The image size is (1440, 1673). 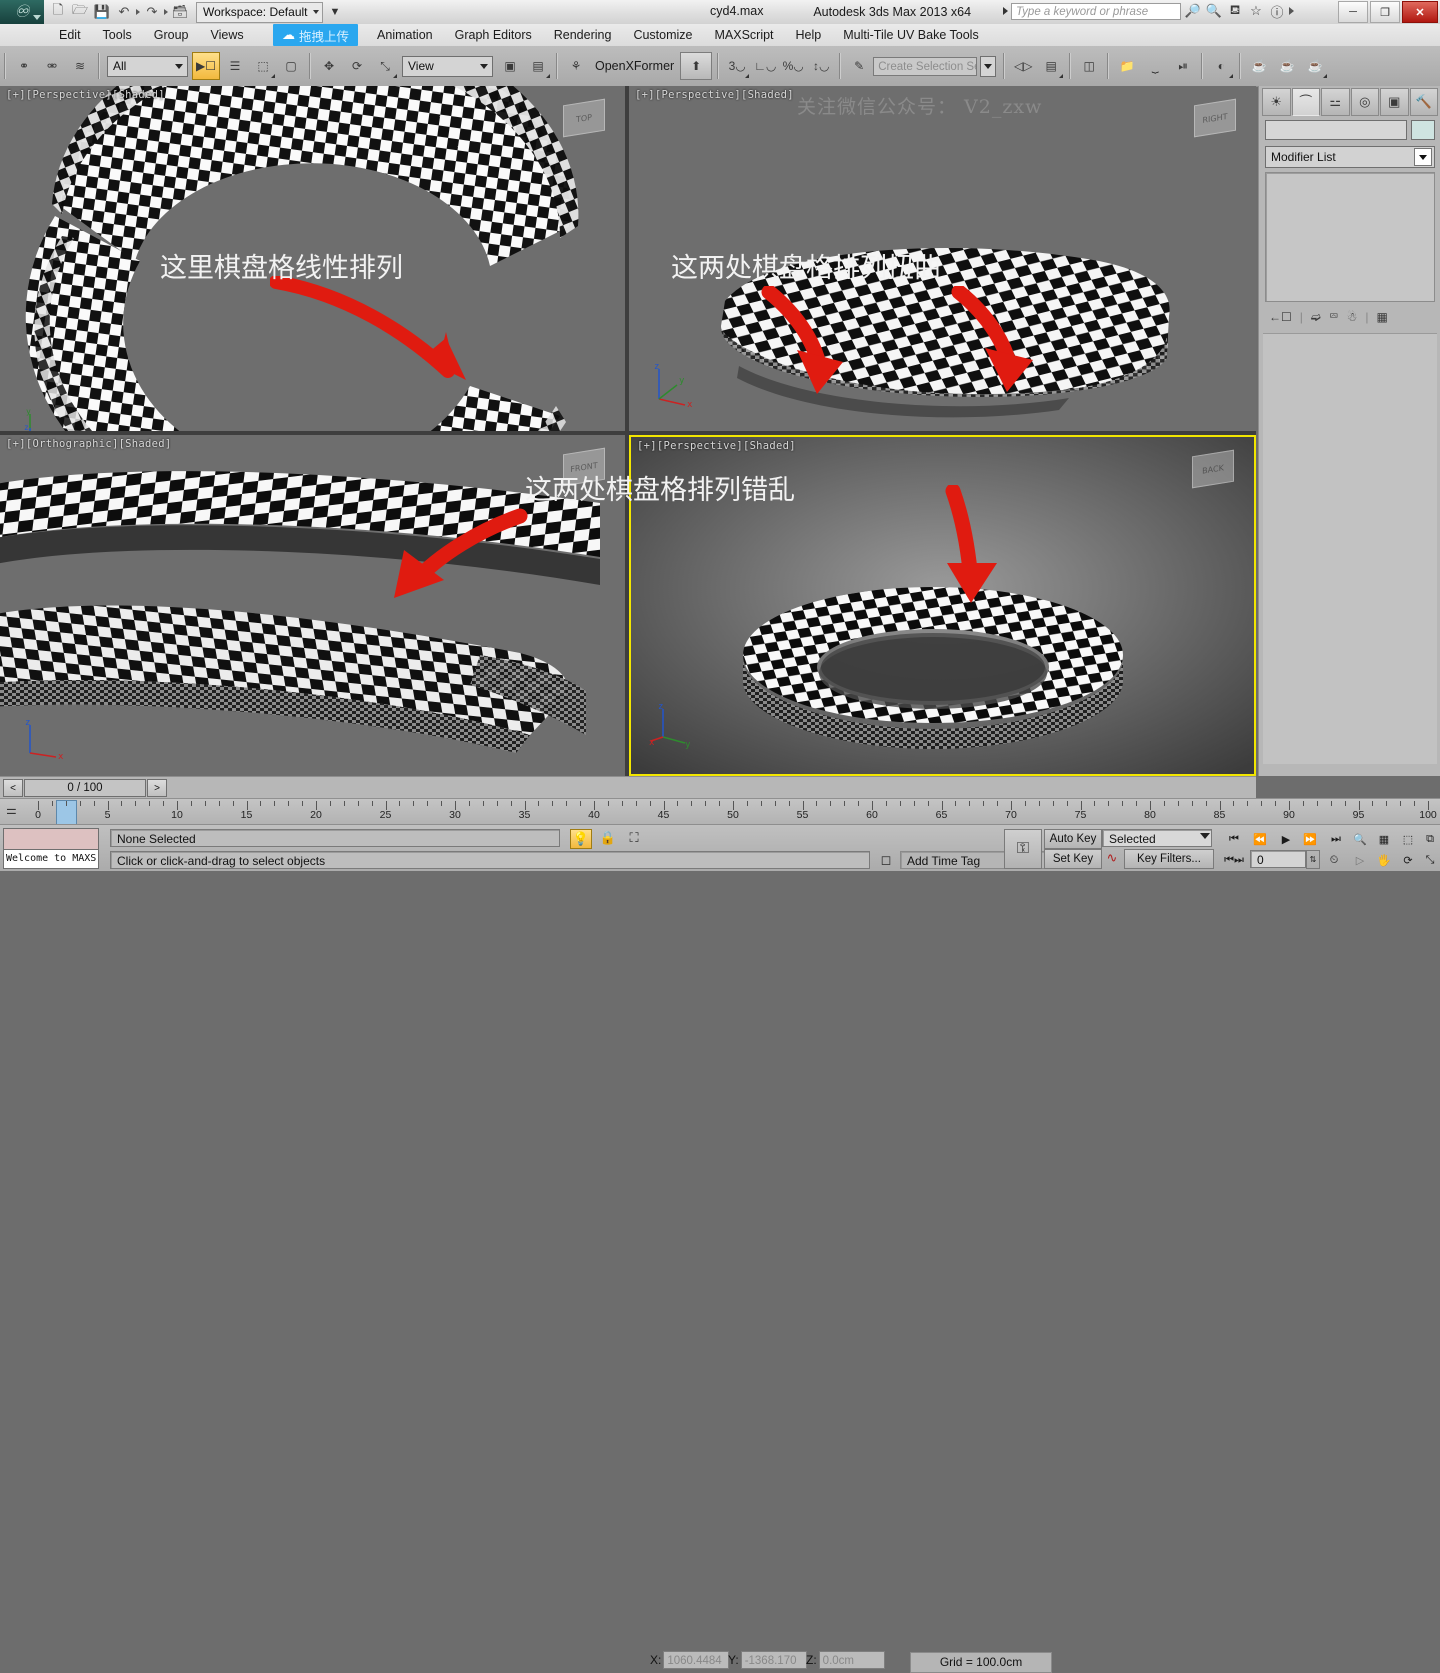 What do you see at coordinates (1408, 860) in the screenshot?
I see `orbit-icon: ⟳` at bounding box center [1408, 860].